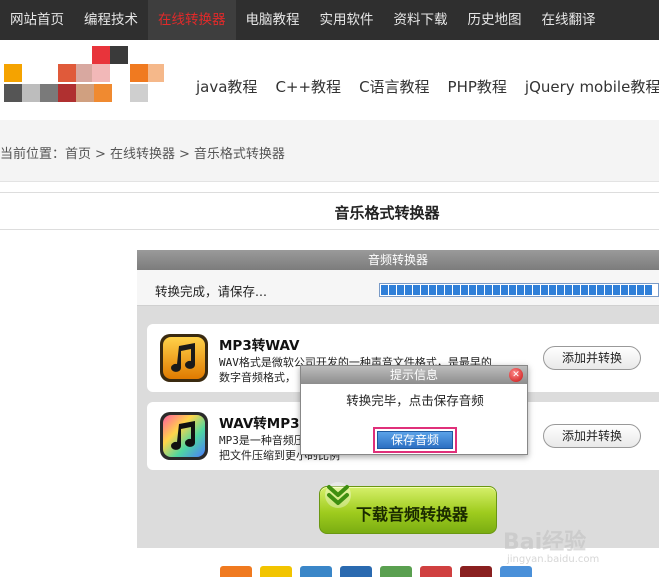 The image size is (659, 577). I want to click on save-audio-button: 保存音频, so click(415, 440).